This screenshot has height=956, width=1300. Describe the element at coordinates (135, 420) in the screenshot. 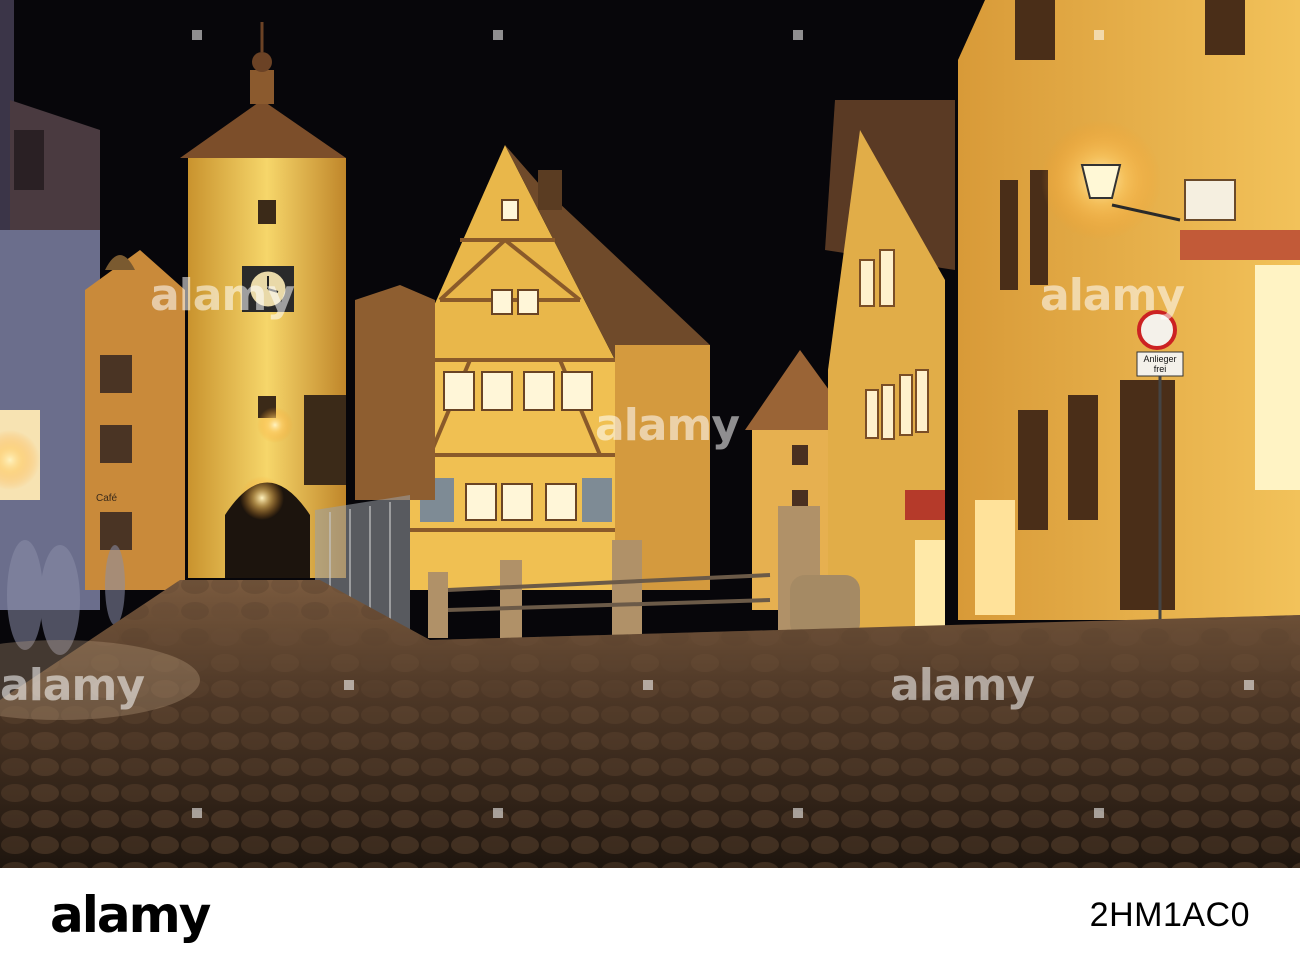

I see `cafe-house` at that location.